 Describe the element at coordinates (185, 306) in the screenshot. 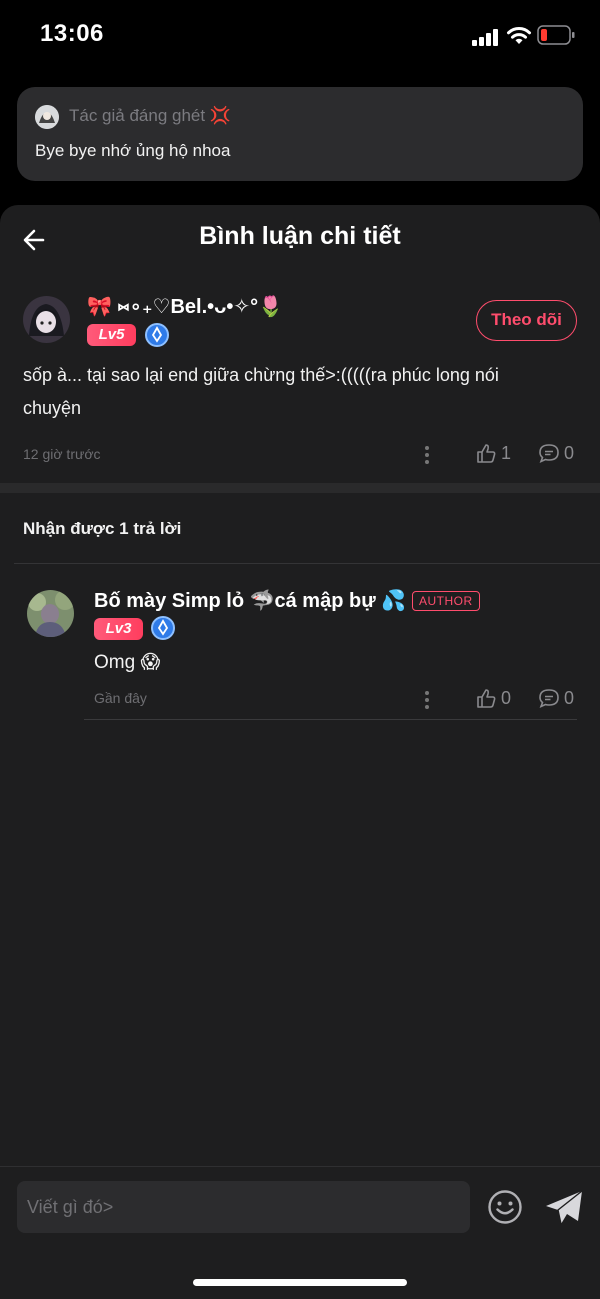

I see `comment-username: 🎀 ⑅∘₊♡Bel.•ᴗ•✧°🌷` at that location.